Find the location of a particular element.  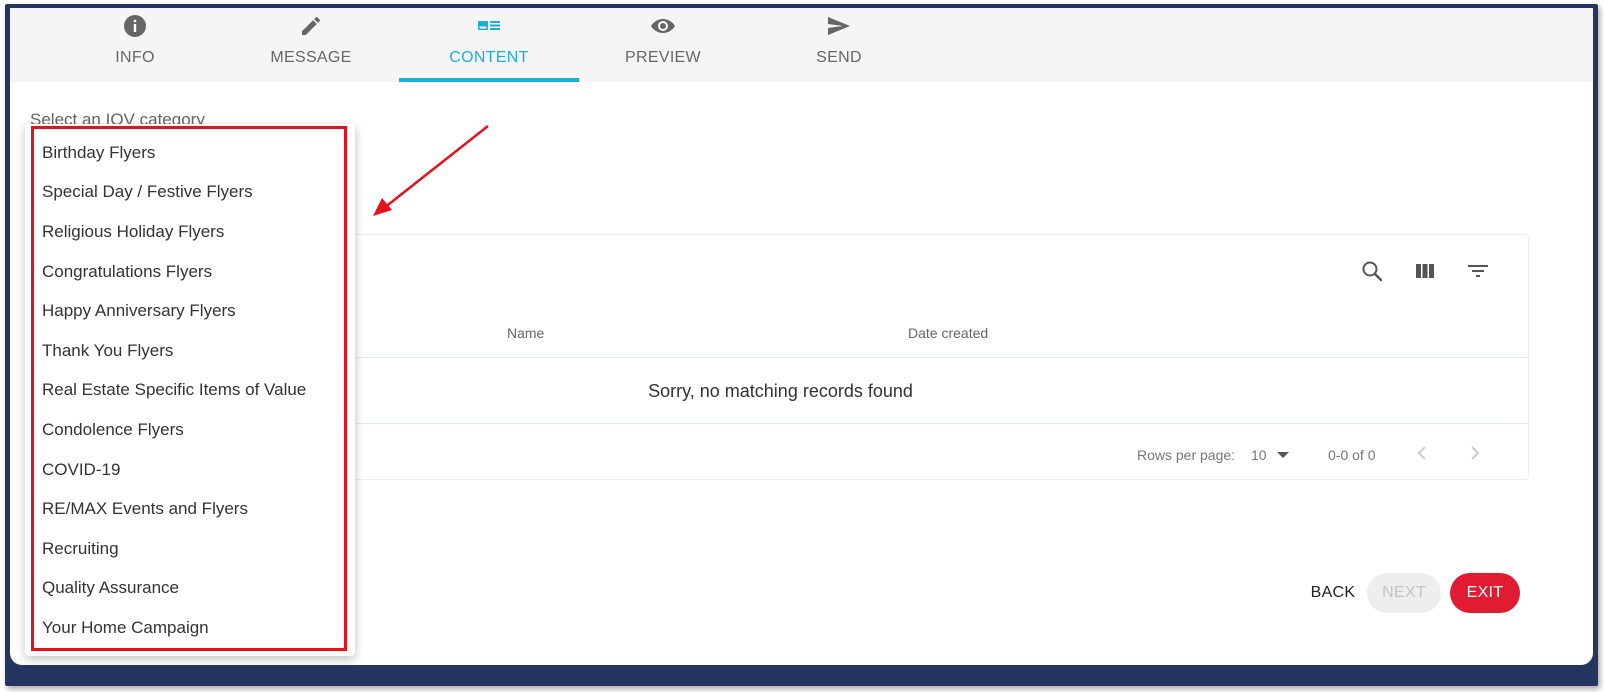

tab-bar: INFO MESSAGE CONTENT PREVIEW SEND is located at coordinates (801, 45).